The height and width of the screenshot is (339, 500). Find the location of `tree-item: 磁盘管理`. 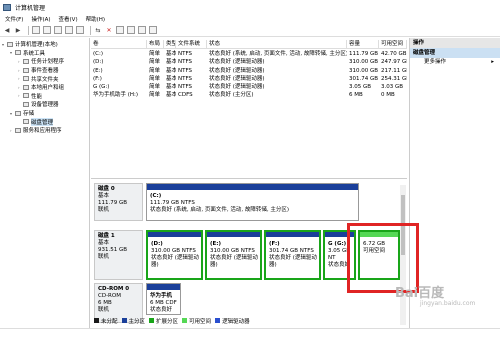

tree-item: 磁盘管理 is located at coordinates (44, 121).